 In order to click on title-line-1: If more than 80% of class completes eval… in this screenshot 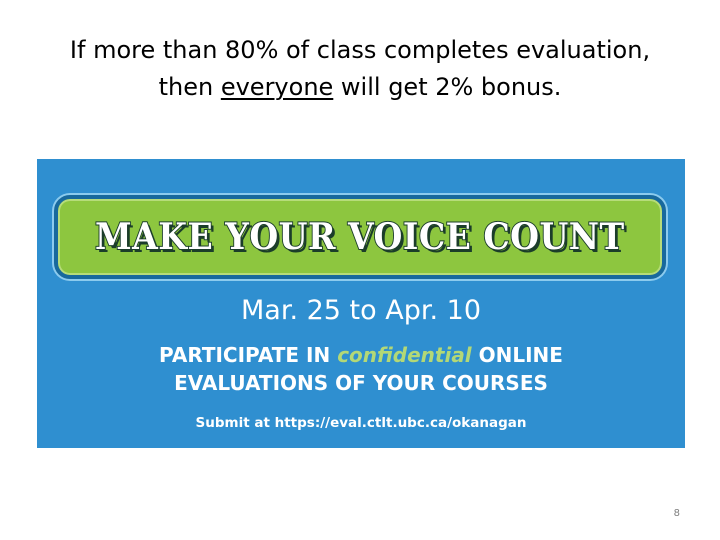, I will do `click(360, 50)`.